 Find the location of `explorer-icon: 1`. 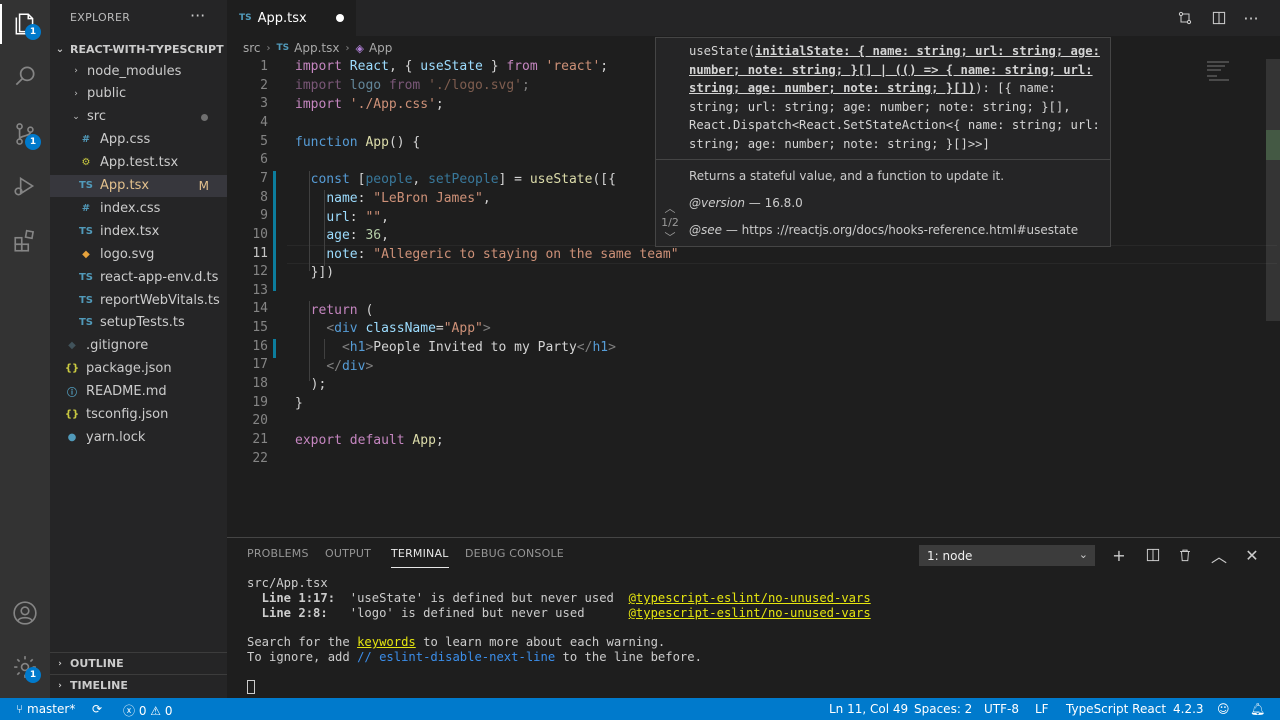

explorer-icon: 1 is located at coordinates (25, 24).